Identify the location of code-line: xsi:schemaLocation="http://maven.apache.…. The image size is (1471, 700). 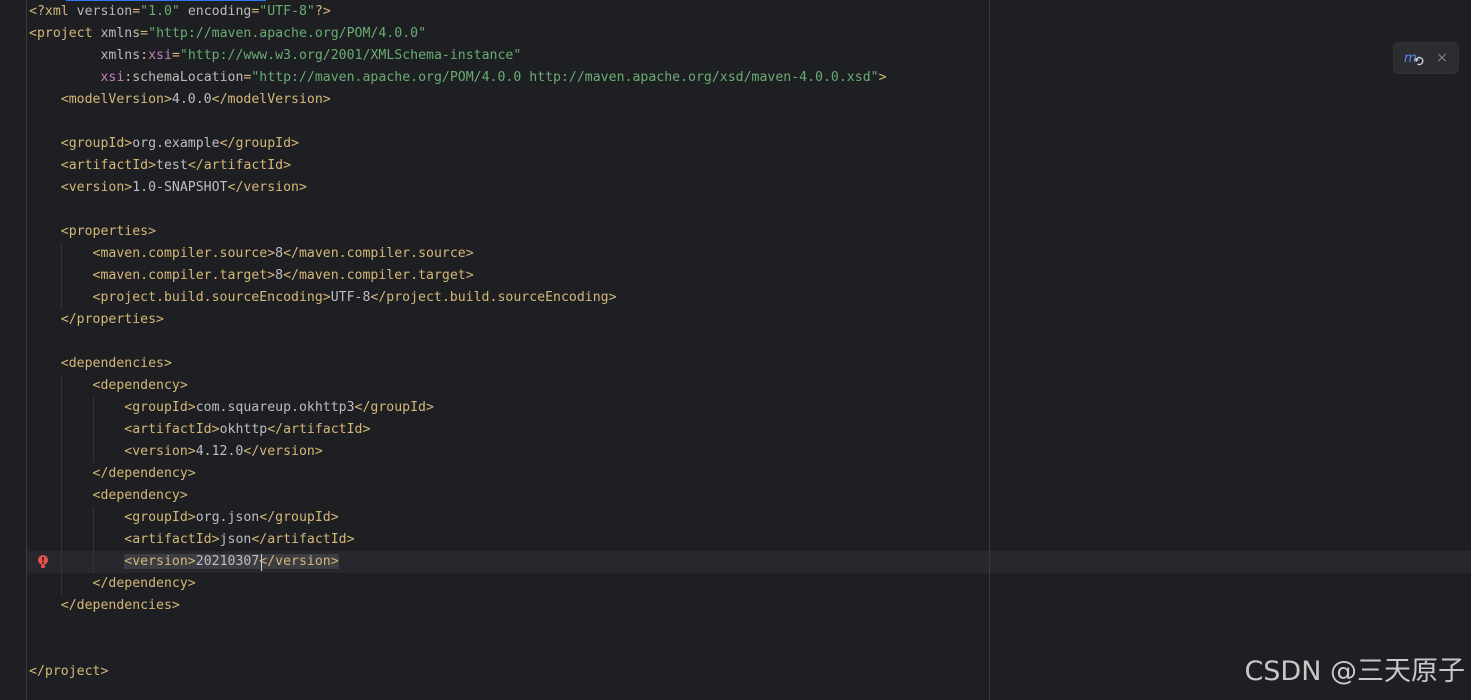
(458, 78).